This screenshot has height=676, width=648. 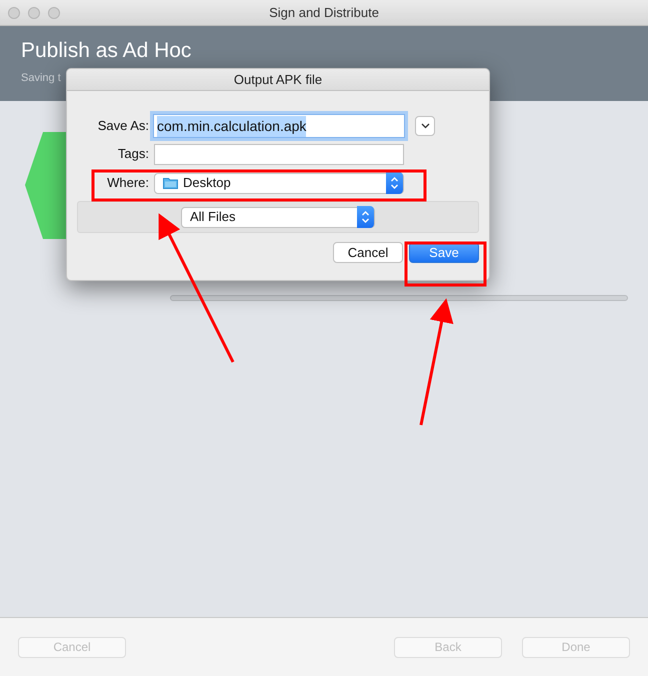 What do you see at coordinates (106, 51) in the screenshot?
I see `header-title: Publish as Ad Hoc` at bounding box center [106, 51].